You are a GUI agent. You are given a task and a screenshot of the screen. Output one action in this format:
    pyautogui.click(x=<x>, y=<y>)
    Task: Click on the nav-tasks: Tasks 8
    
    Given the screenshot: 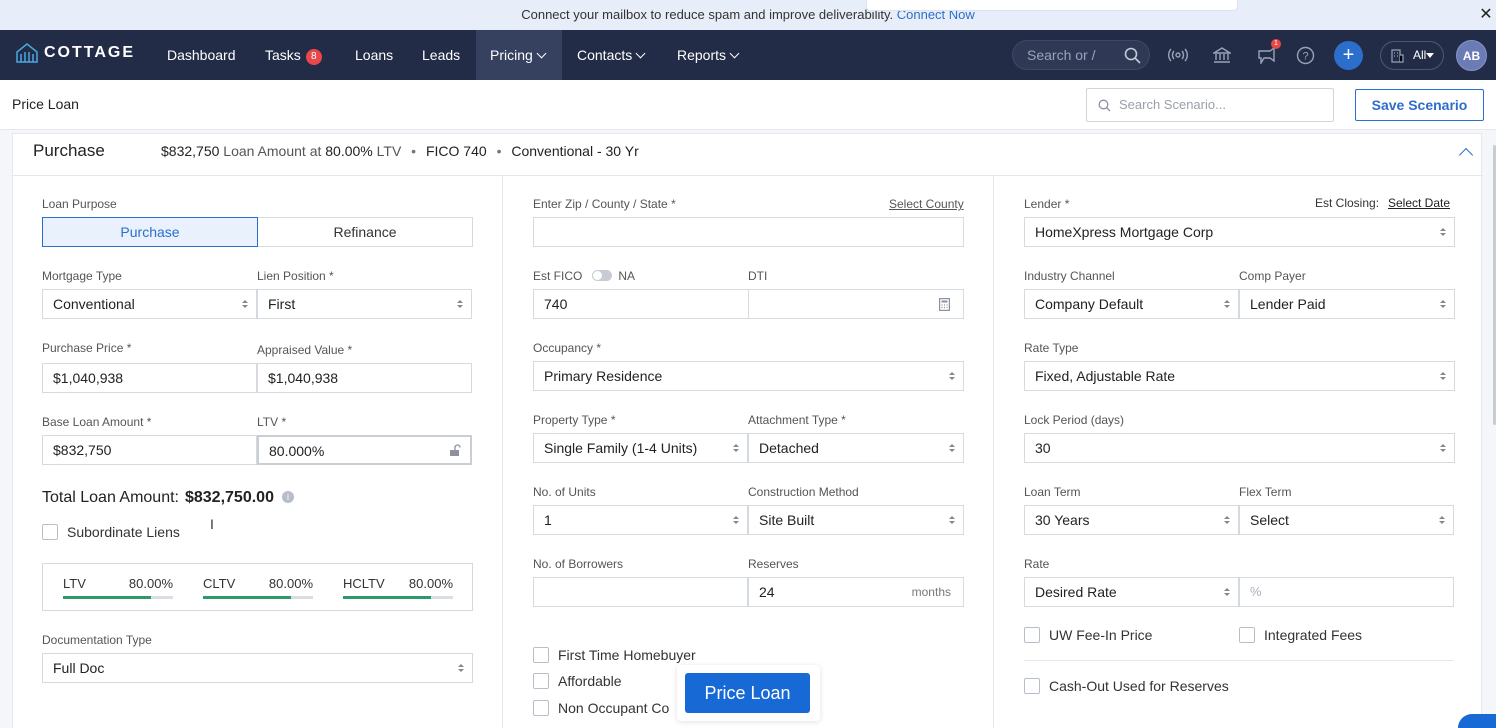 What is the action you would take?
    pyautogui.click(x=293, y=55)
    